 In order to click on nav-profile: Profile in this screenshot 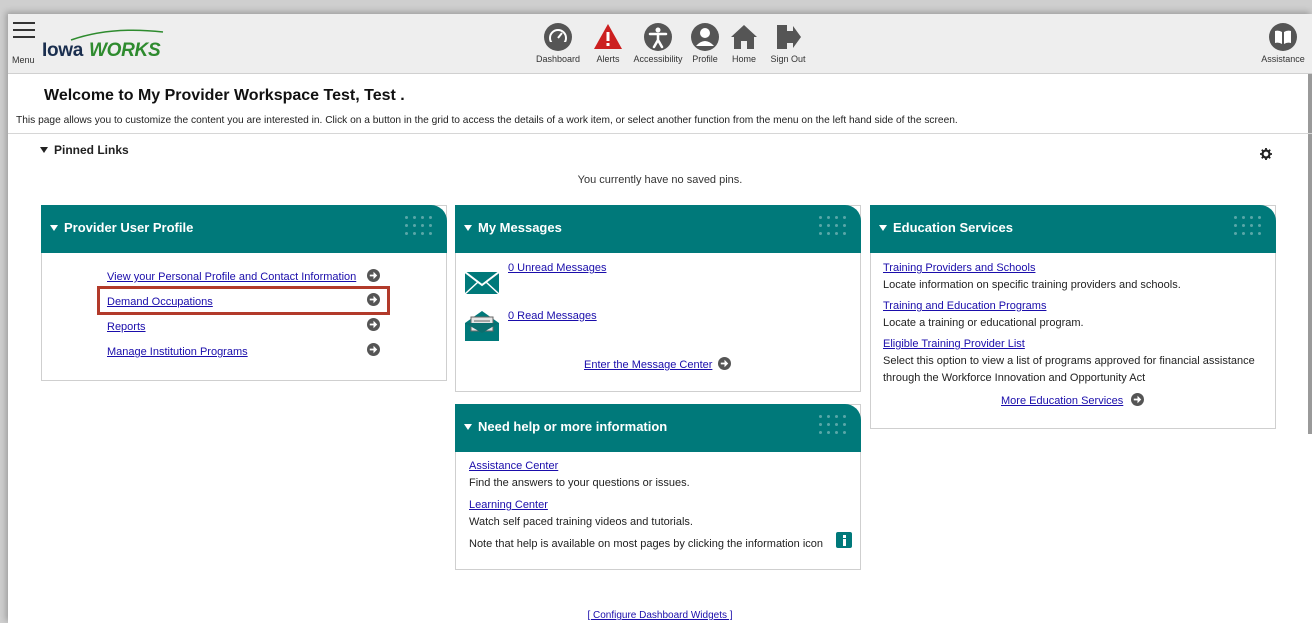, I will do `click(705, 47)`.